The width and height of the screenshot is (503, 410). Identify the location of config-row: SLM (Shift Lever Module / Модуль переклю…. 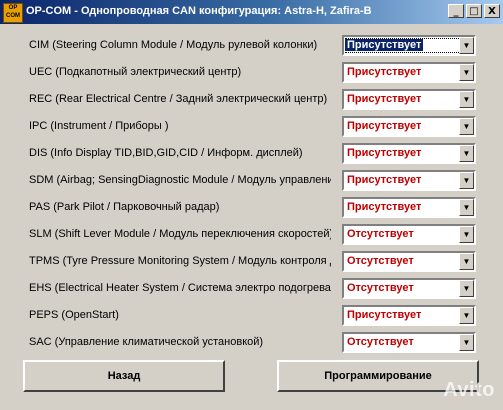
(251, 235).